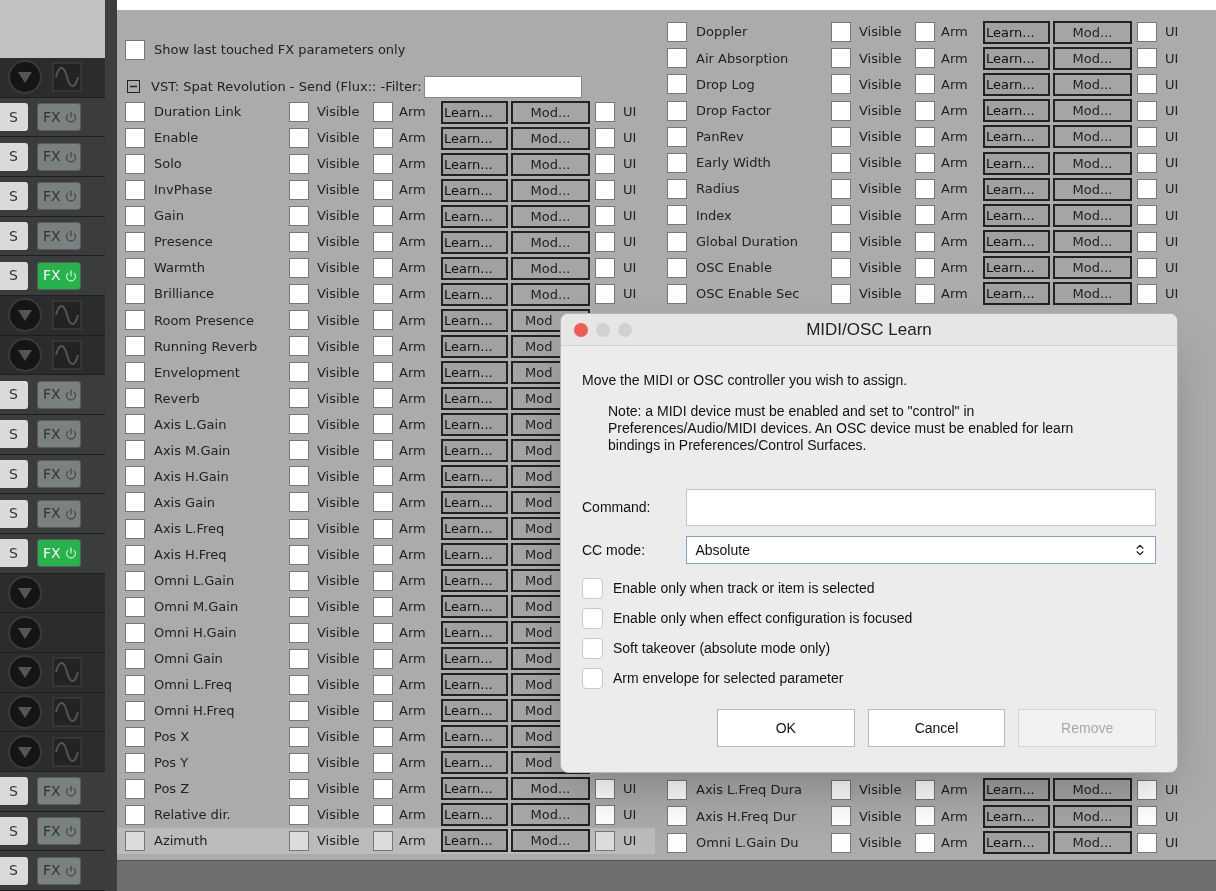 The image size is (1216, 891). What do you see at coordinates (921, 507) in the screenshot?
I see `command-field` at bounding box center [921, 507].